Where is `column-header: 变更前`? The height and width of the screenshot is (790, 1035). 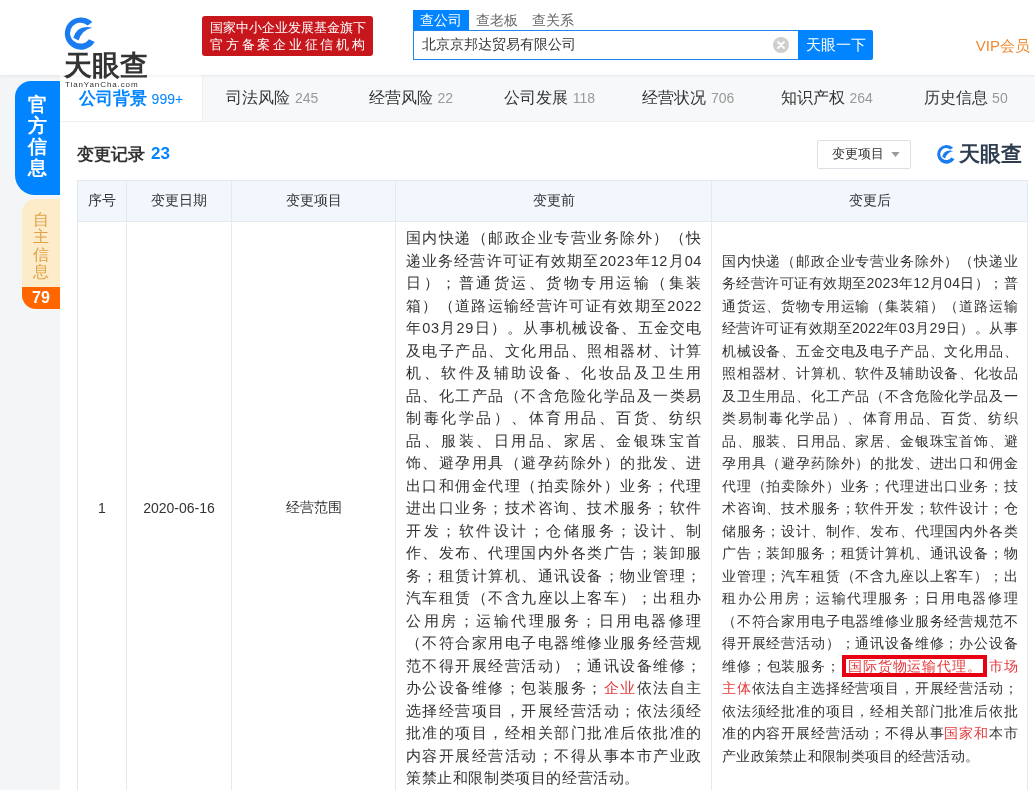 column-header: 变更前 is located at coordinates (553, 201).